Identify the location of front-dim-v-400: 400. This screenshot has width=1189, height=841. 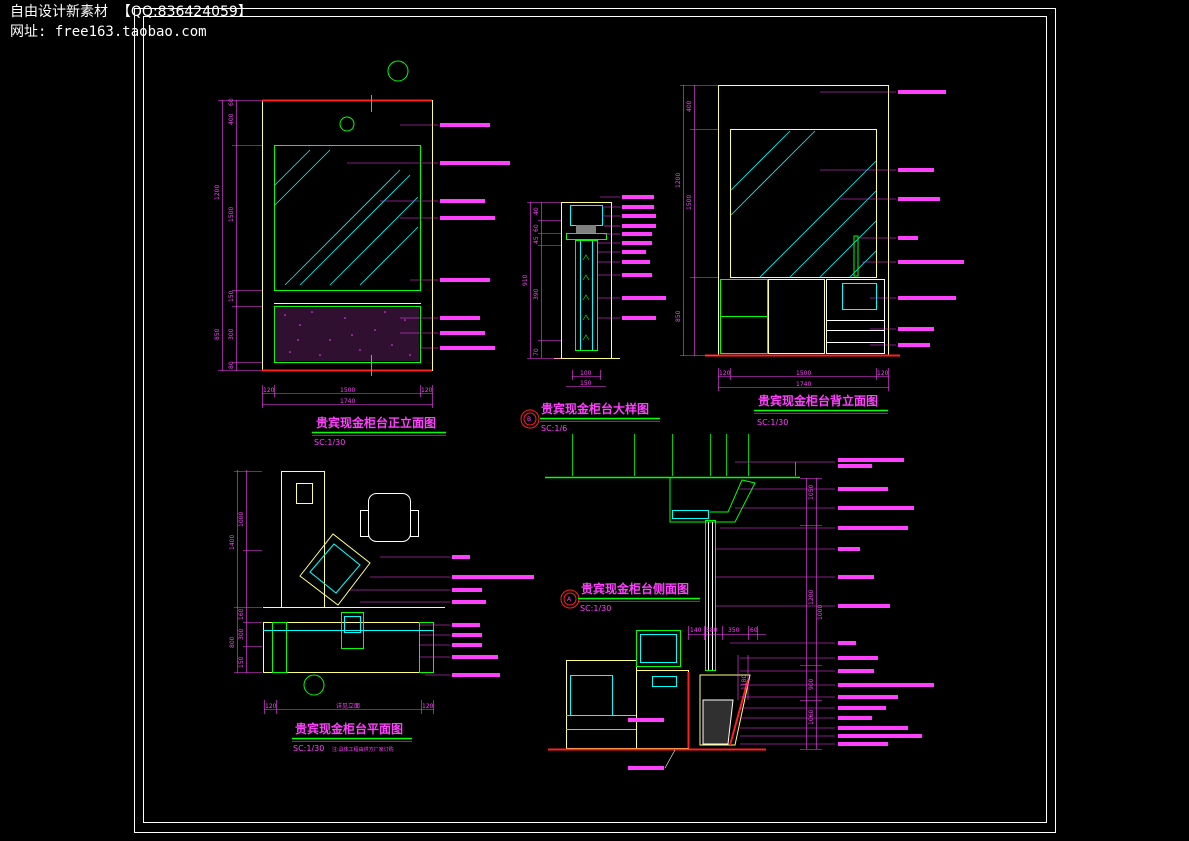
(231, 119).